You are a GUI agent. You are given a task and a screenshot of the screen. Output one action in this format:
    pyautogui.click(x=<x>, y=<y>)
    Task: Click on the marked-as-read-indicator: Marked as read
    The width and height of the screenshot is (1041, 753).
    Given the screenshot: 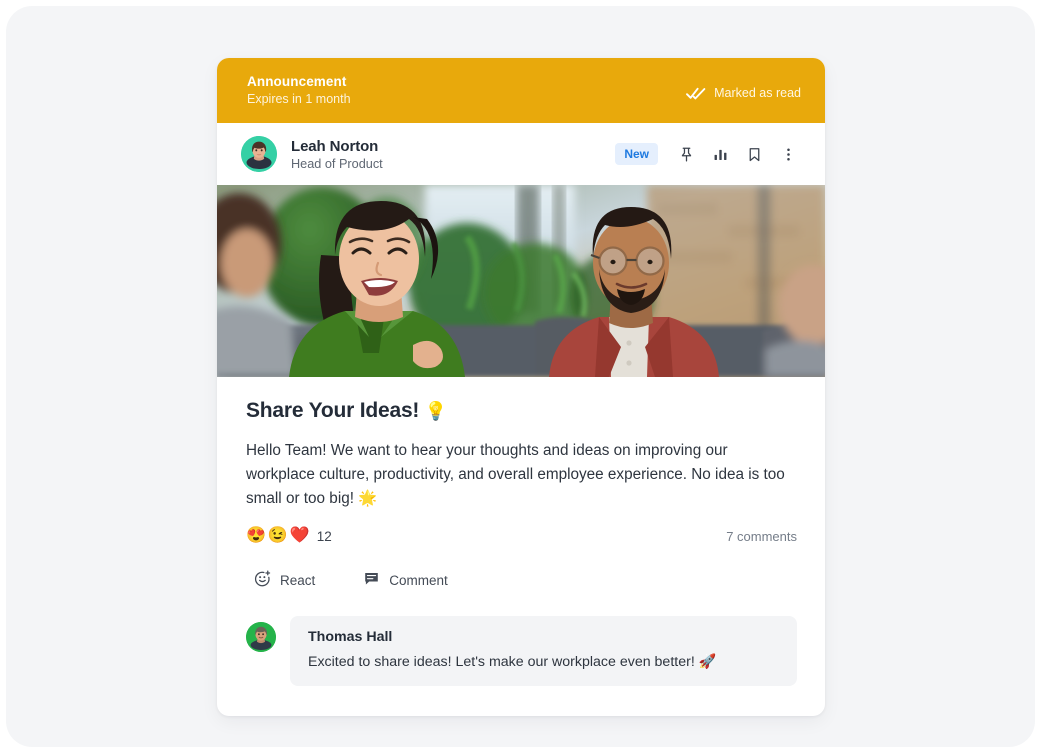 What is the action you would take?
    pyautogui.click(x=743, y=85)
    